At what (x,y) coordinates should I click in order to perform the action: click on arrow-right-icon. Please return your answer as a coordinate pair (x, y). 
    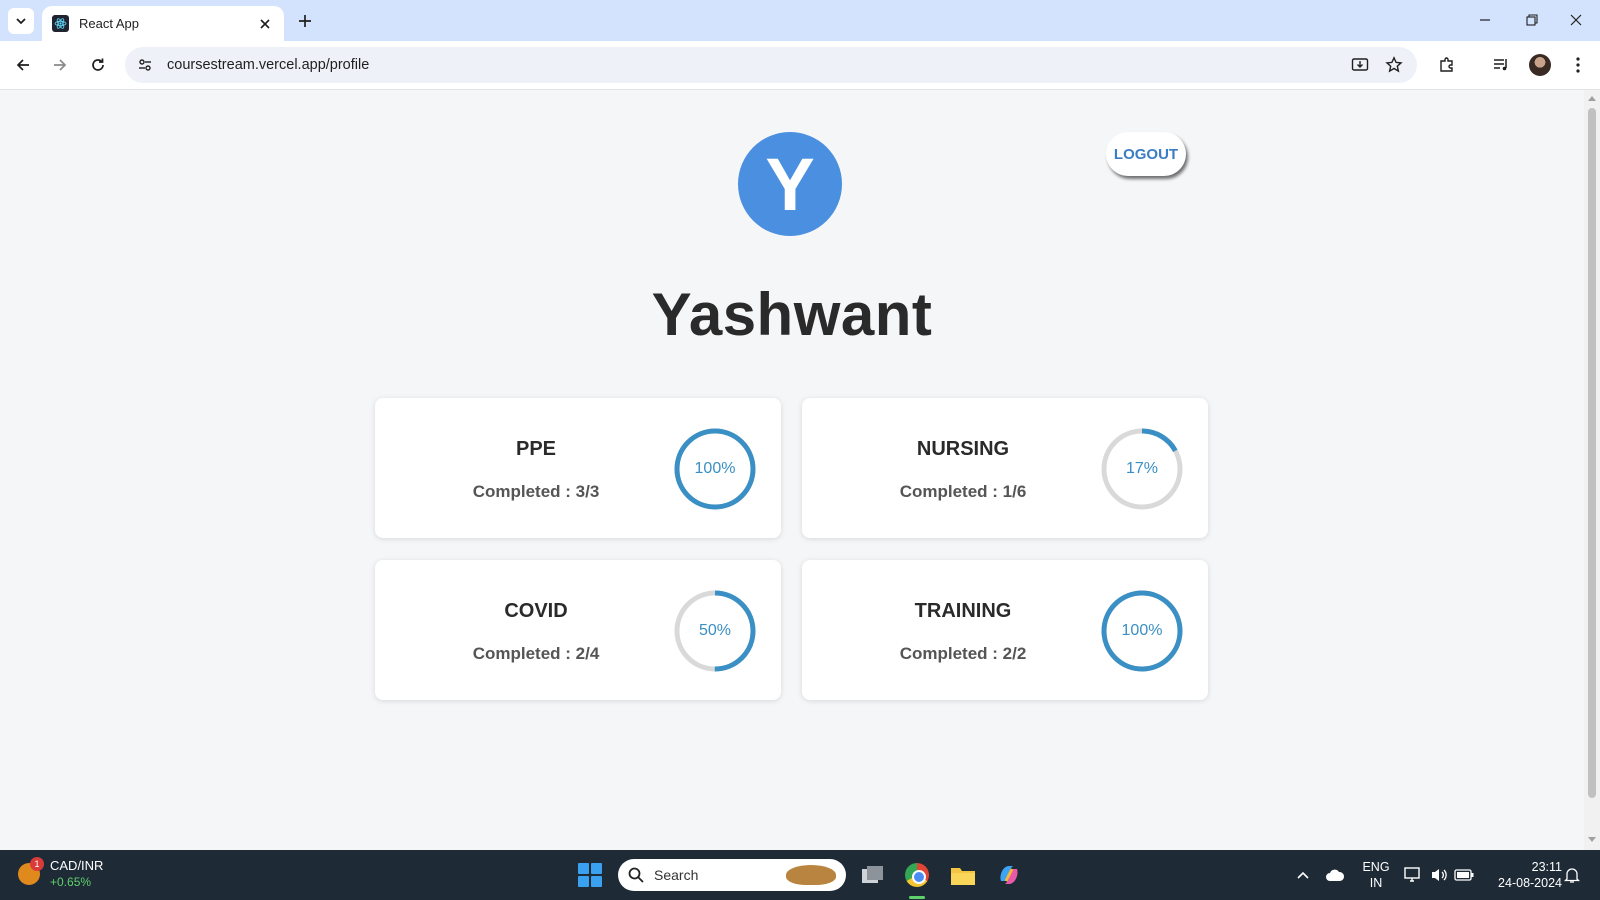
    Looking at the image, I should click on (60, 65).